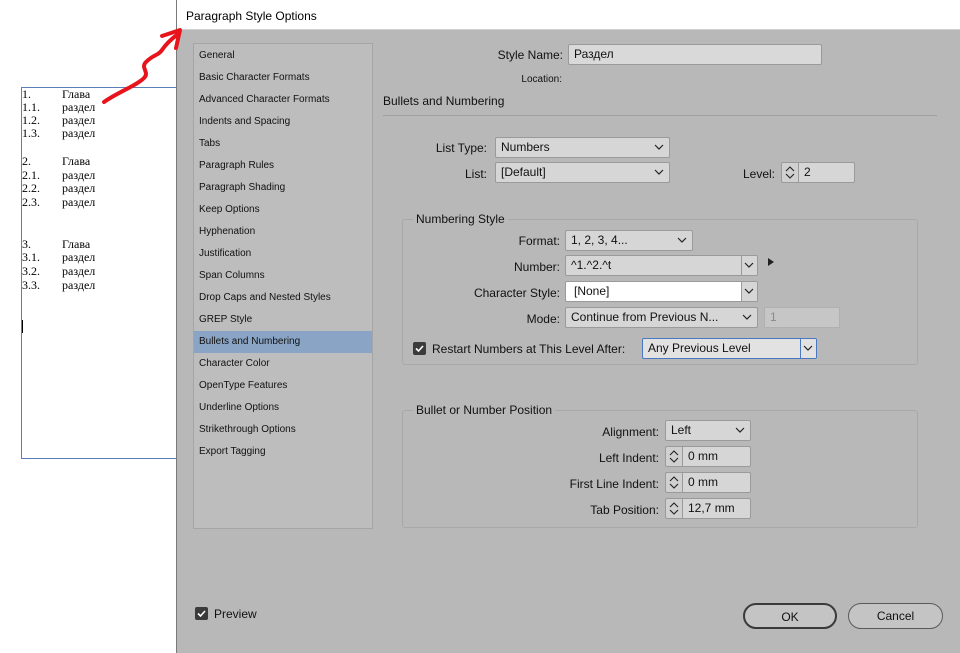 The height and width of the screenshot is (653, 960). I want to click on ok-button: OK, so click(790, 616).